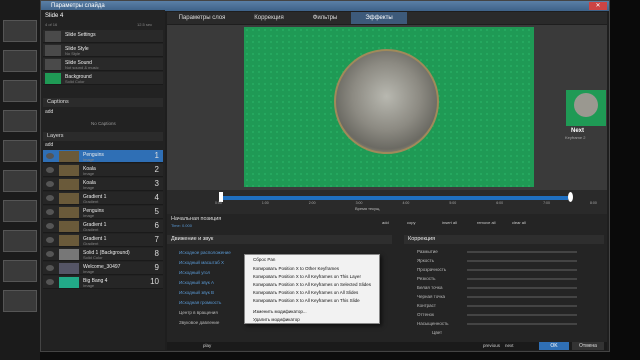 The height and width of the screenshot is (360, 640). What do you see at coordinates (296, 268) in the screenshot?
I see `context-menu-item: Копировать Position X to Other Keyframes` at bounding box center [296, 268].